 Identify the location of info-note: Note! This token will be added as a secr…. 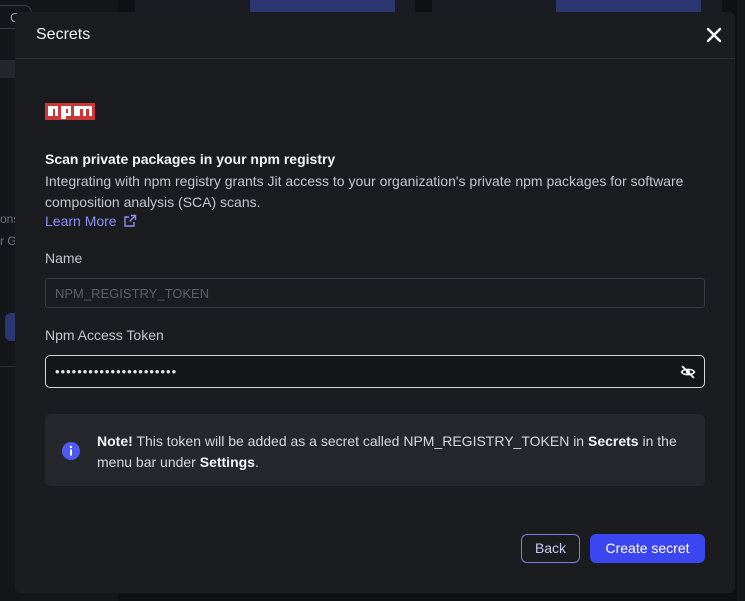
(375, 450).